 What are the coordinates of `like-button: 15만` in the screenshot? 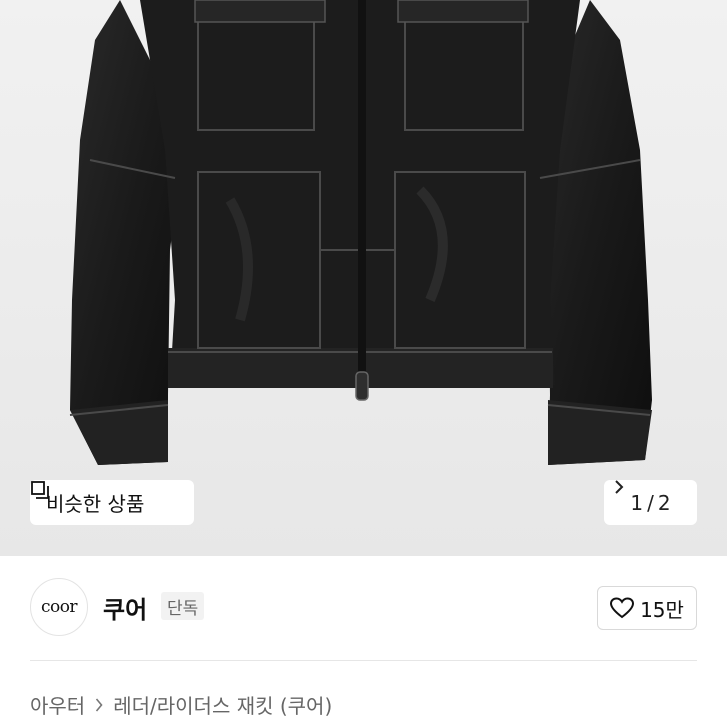 It's located at (647, 608).